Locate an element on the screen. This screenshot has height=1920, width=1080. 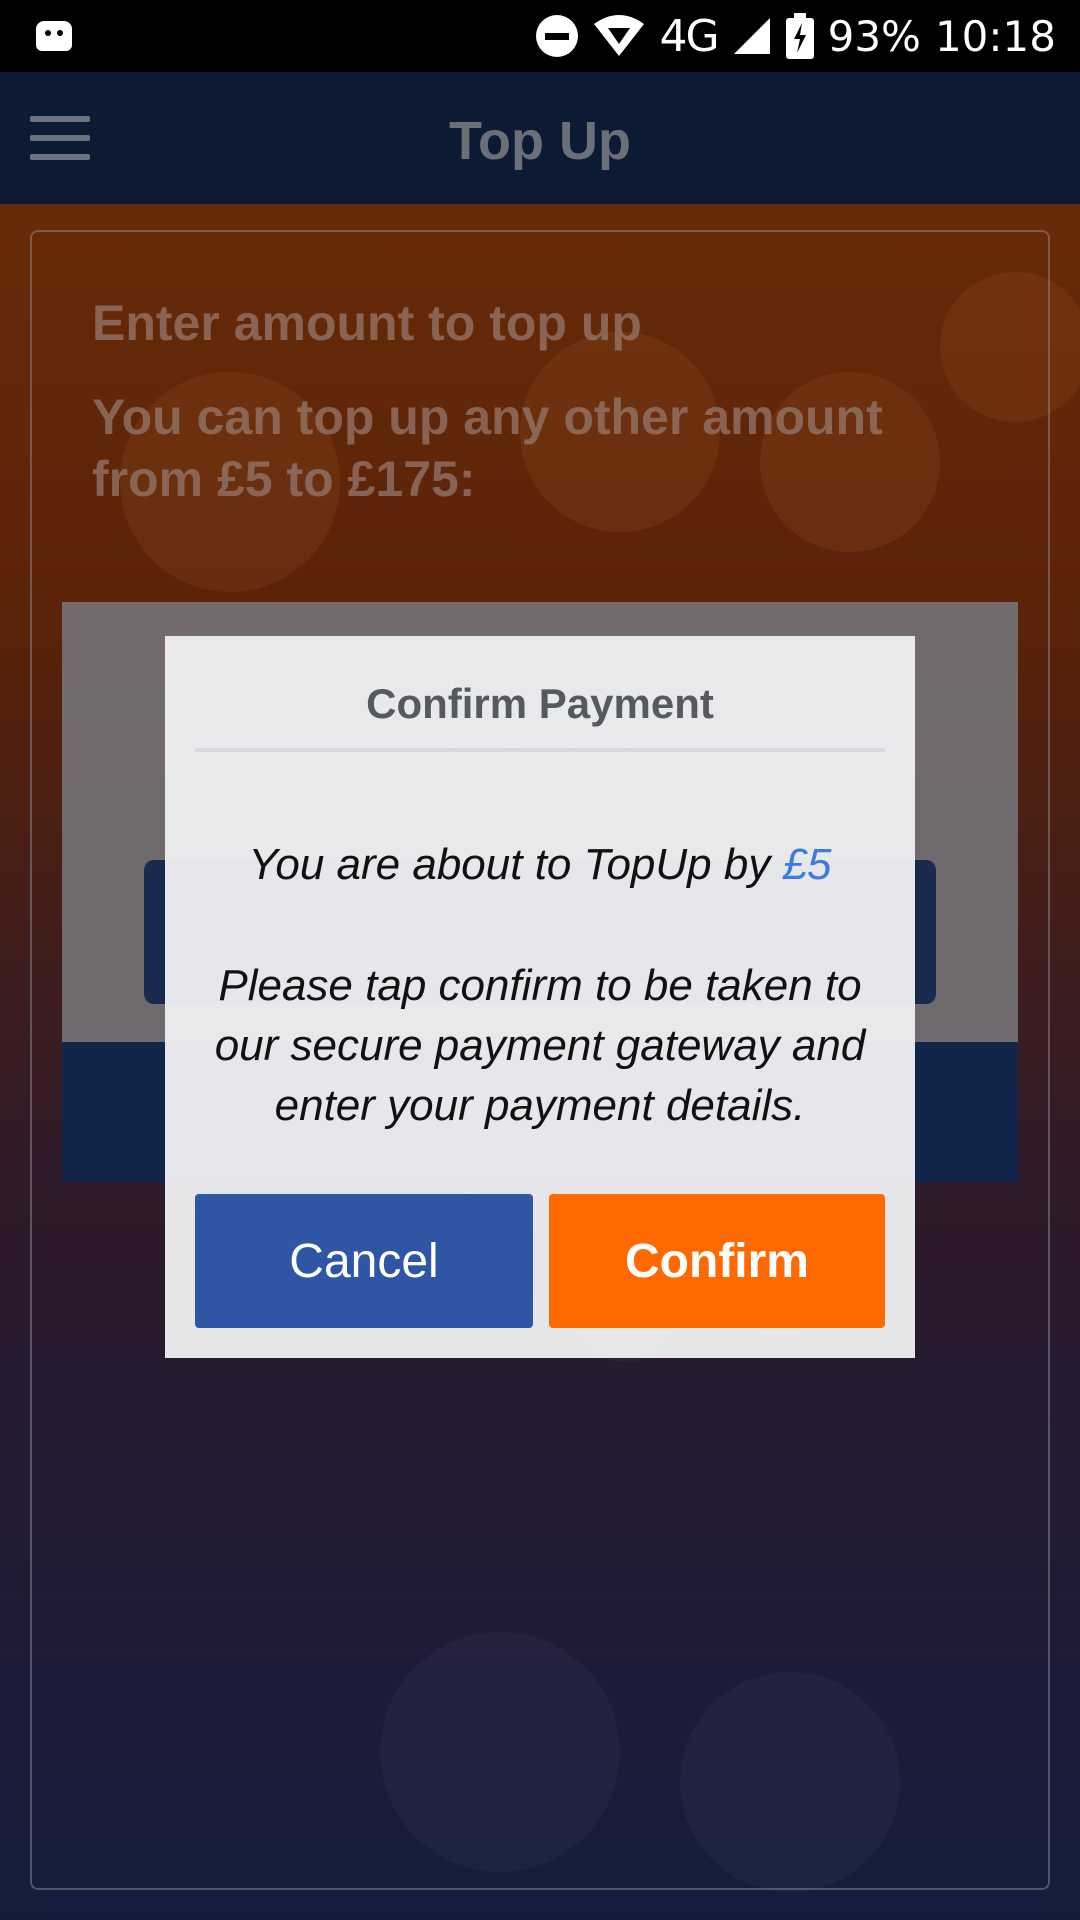
wifi-icon is located at coordinates (619, 36).